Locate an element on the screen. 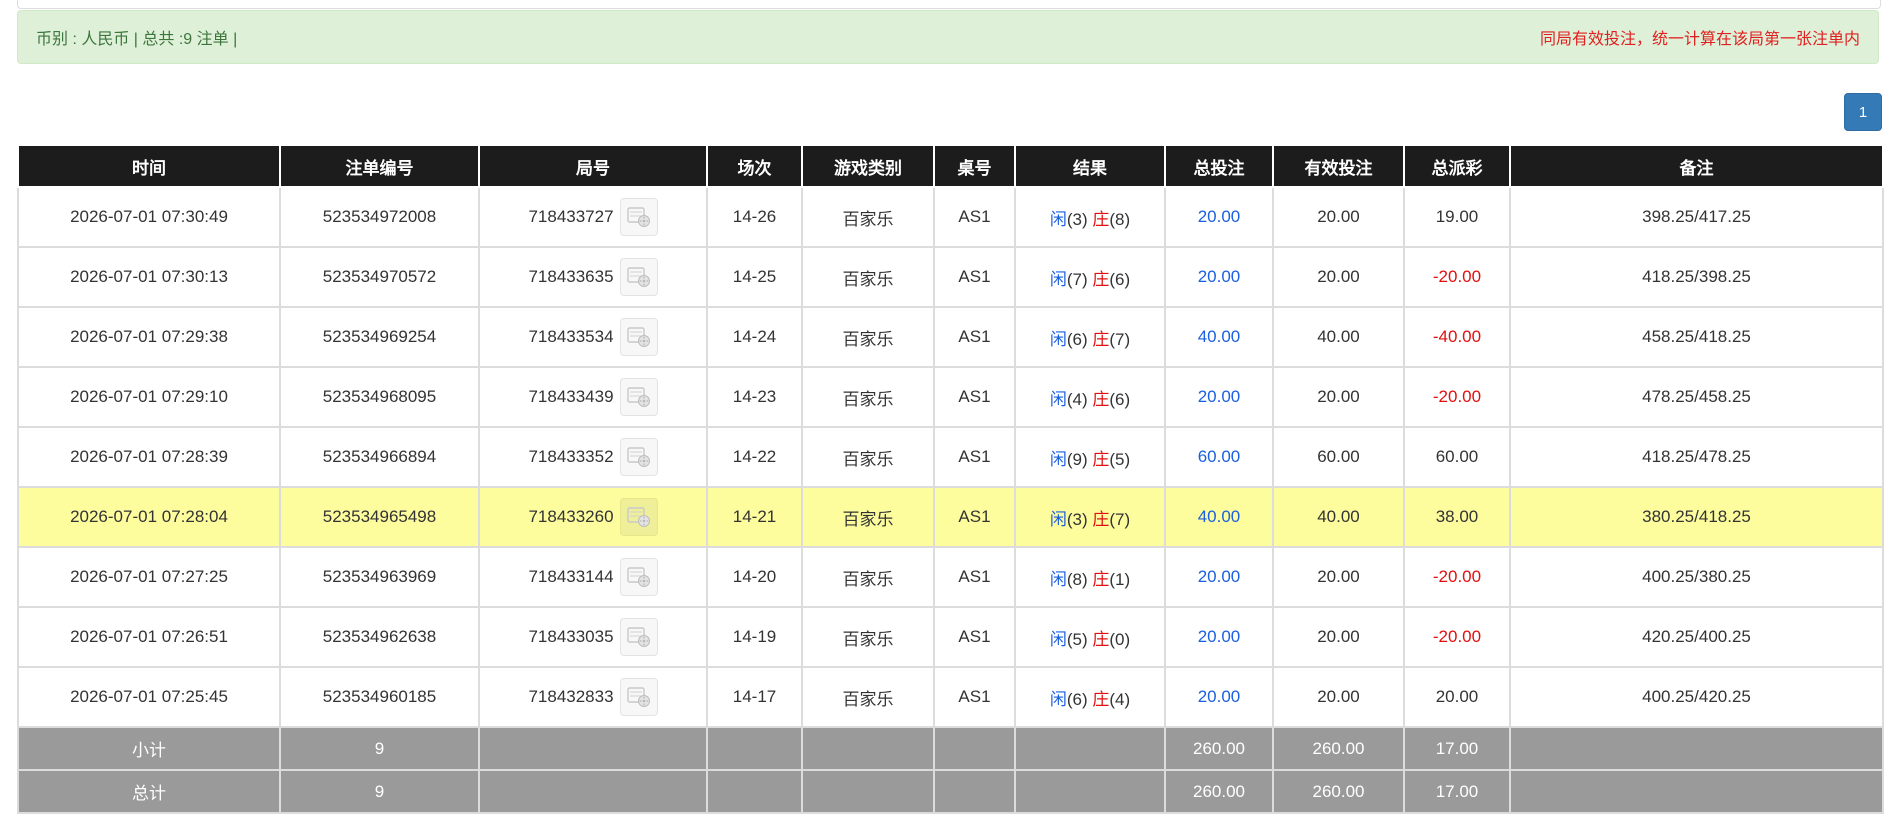 The width and height of the screenshot is (1904, 828). order-id: 523534972008 is located at coordinates (379, 217).